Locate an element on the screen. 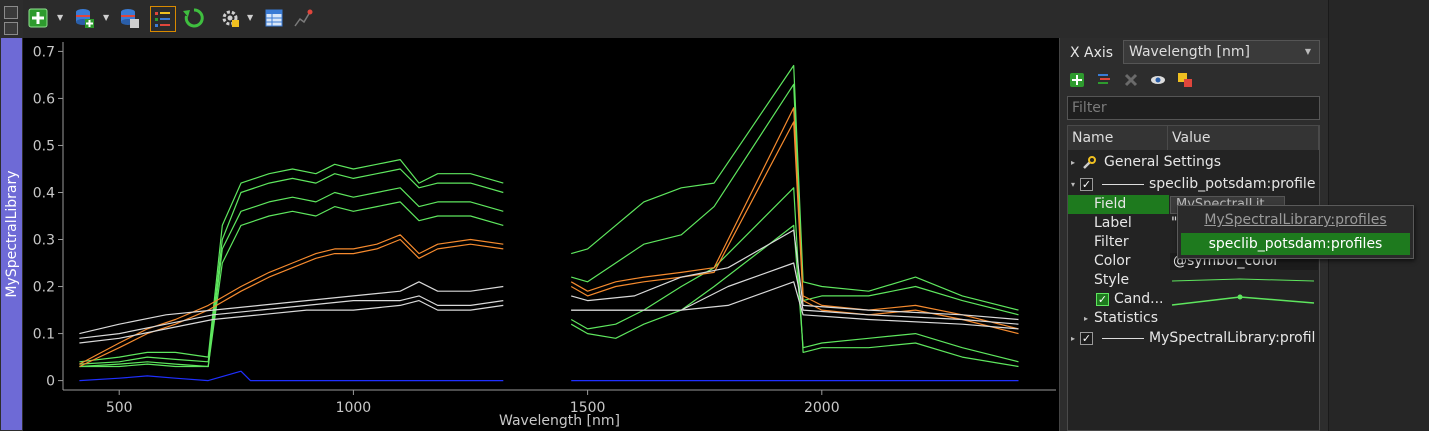  add-profile-small-icon is located at coordinates (1077, 80).